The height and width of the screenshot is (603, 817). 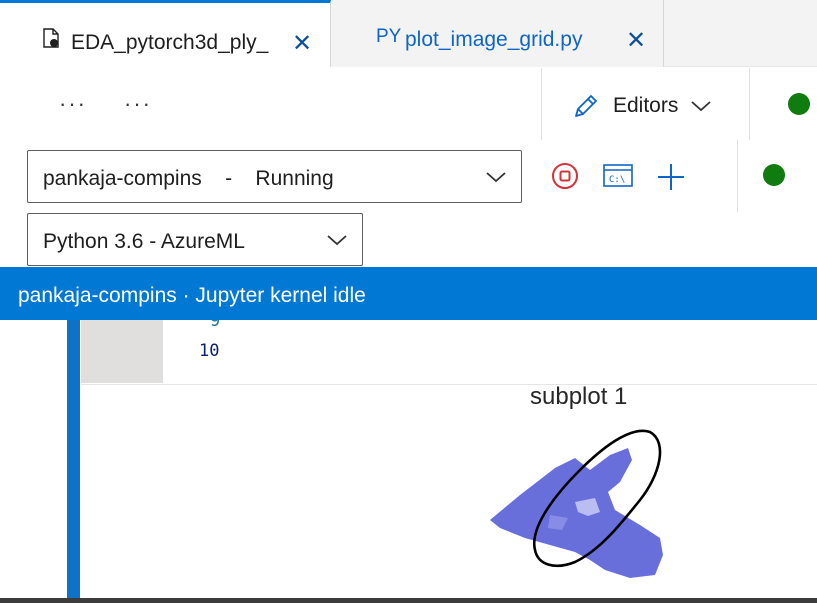 I want to click on session-status-dot, so click(x=799, y=104).